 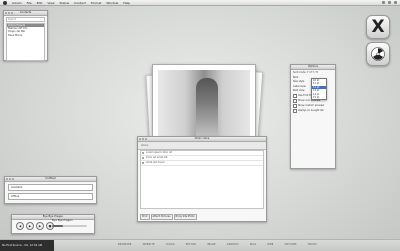 What do you see at coordinates (191, 244) in the screenshot?
I see `dock-item: EDITOR` at bounding box center [191, 244].